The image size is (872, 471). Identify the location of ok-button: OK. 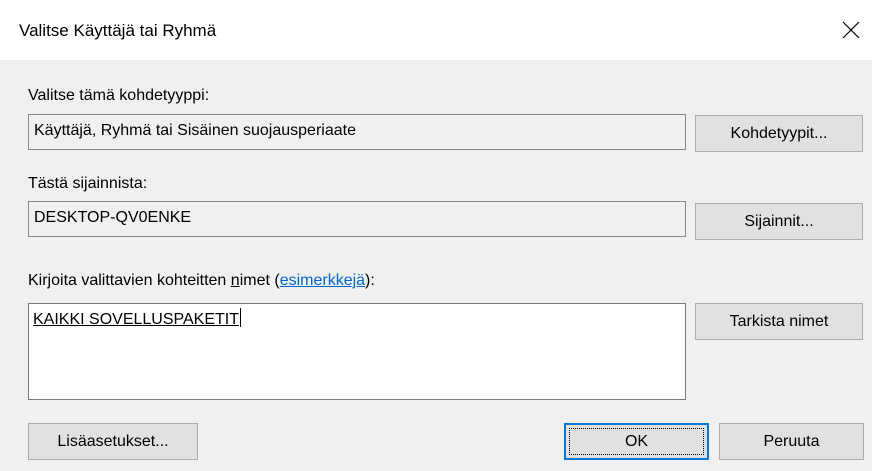
(636, 441).